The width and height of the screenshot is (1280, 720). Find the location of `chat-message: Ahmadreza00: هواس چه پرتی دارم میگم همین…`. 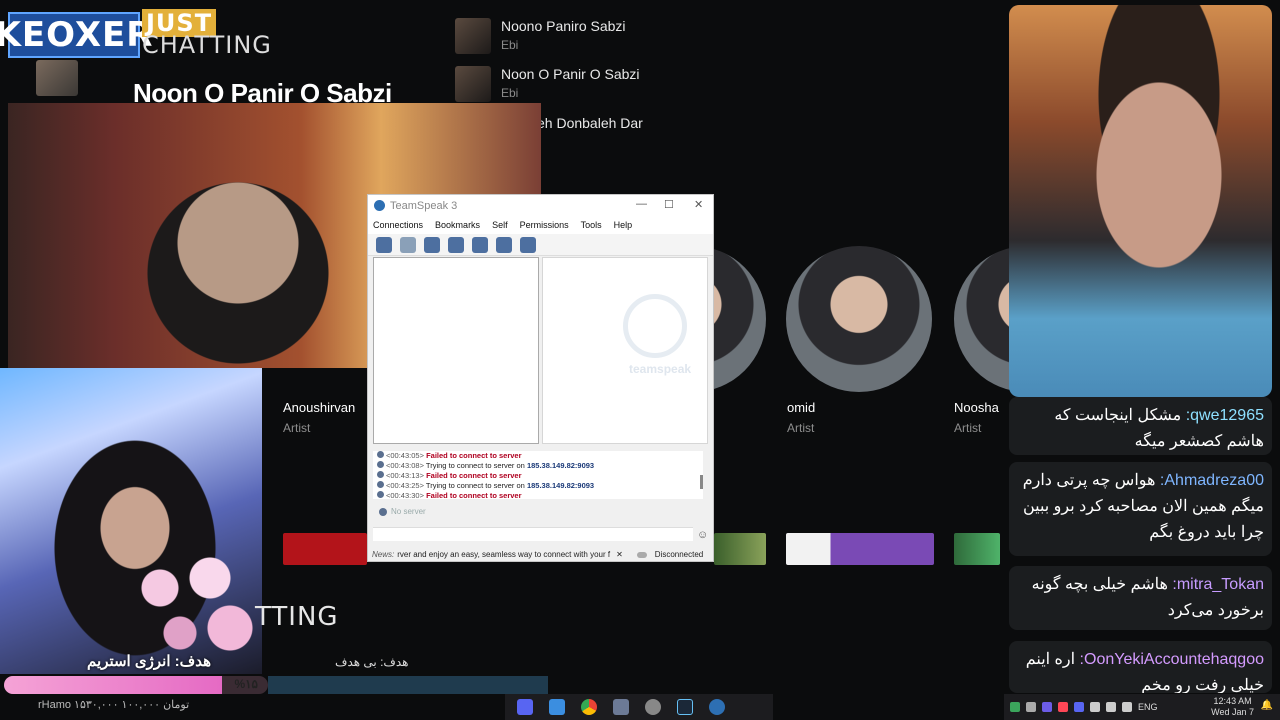

chat-message: Ahmadreza00: هواس چه پرتی دارم میگم همین… is located at coordinates (1140, 509).